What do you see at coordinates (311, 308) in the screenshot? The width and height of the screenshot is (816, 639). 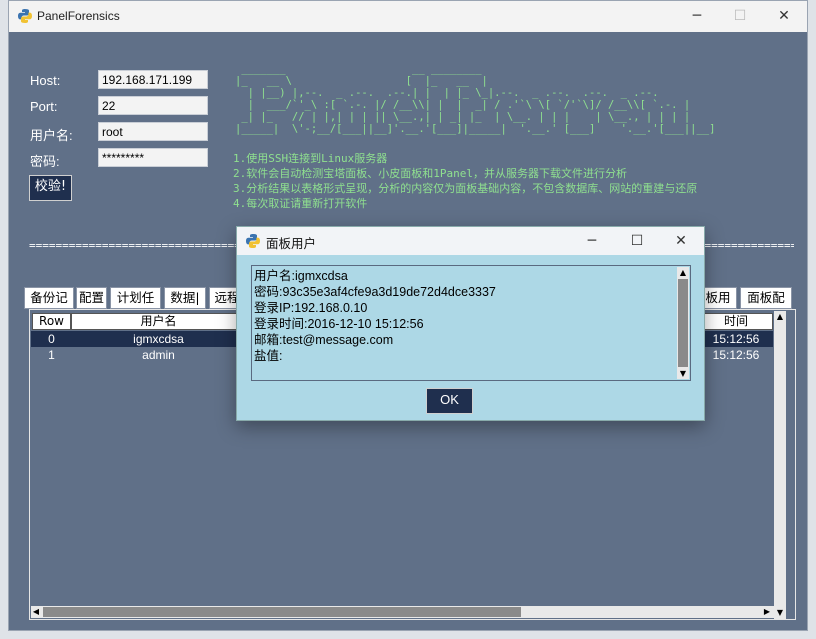 I see `detail-login-ip: 登录IP:192.168.0.10` at bounding box center [311, 308].